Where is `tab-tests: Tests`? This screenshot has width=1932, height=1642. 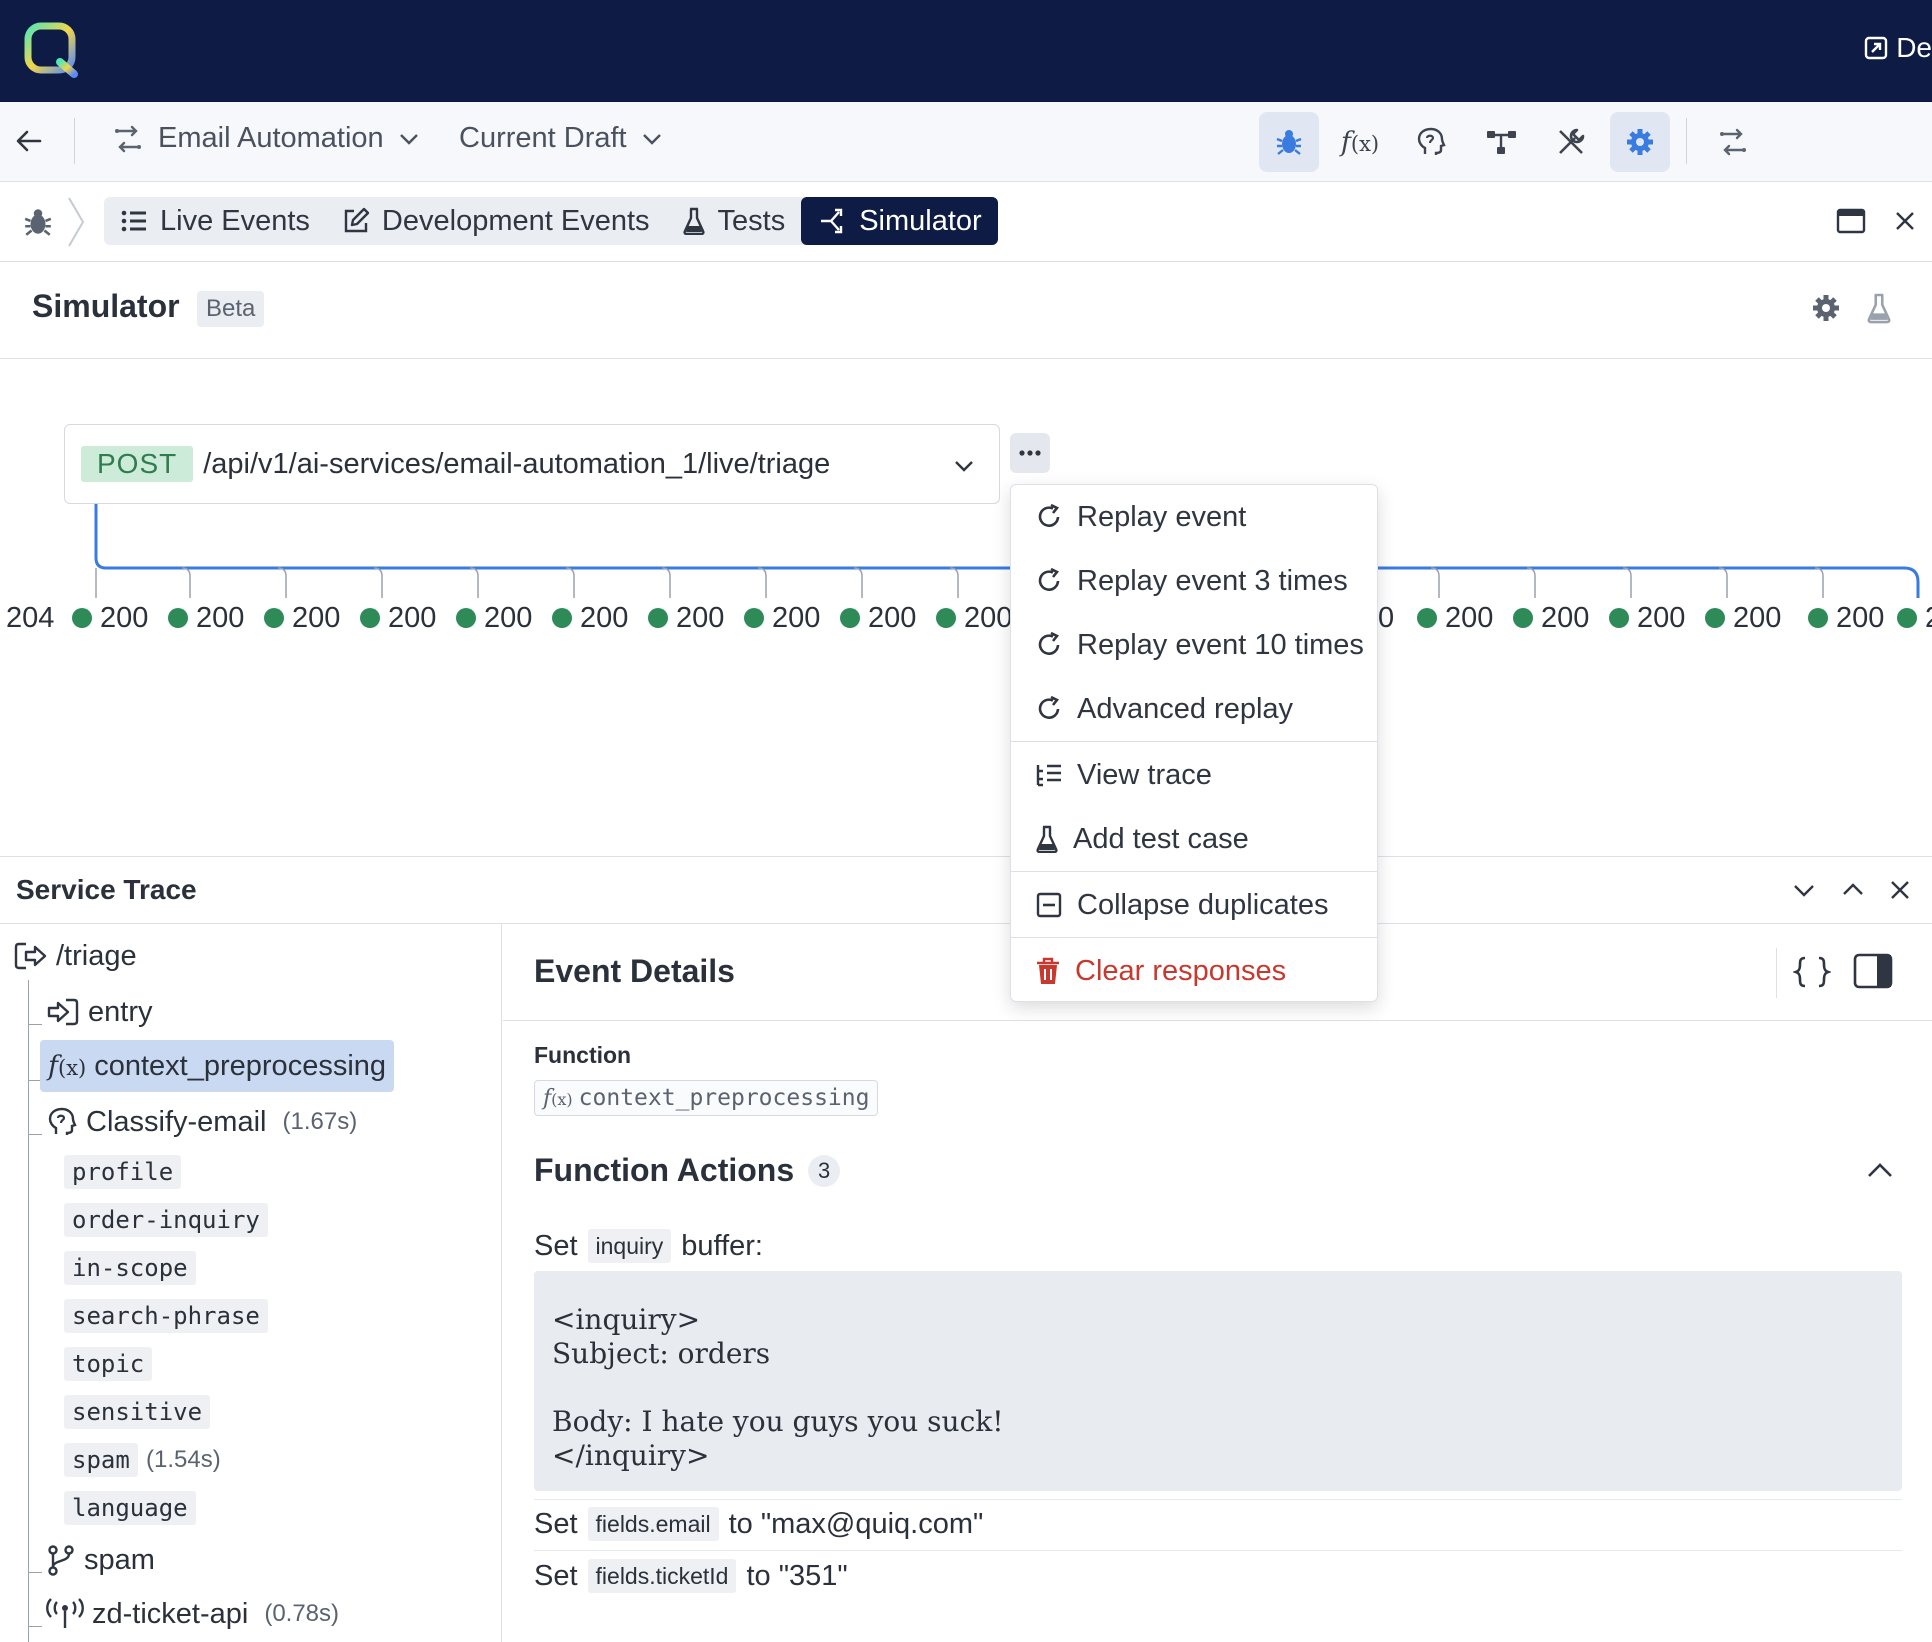 tab-tests: Tests is located at coordinates (734, 221).